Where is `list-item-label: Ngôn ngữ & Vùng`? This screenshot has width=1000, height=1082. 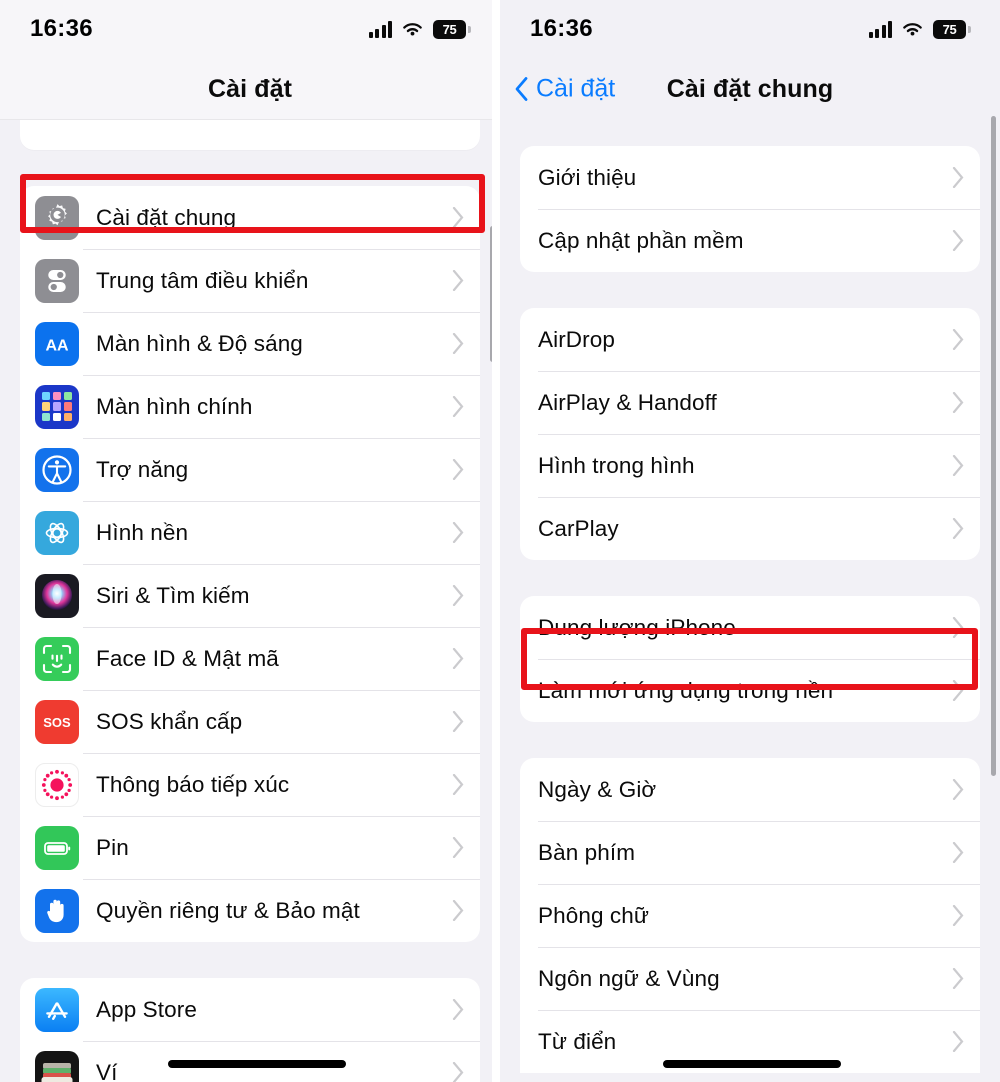
list-item-label: Ngôn ngữ & Vùng is located at coordinates (629, 978).